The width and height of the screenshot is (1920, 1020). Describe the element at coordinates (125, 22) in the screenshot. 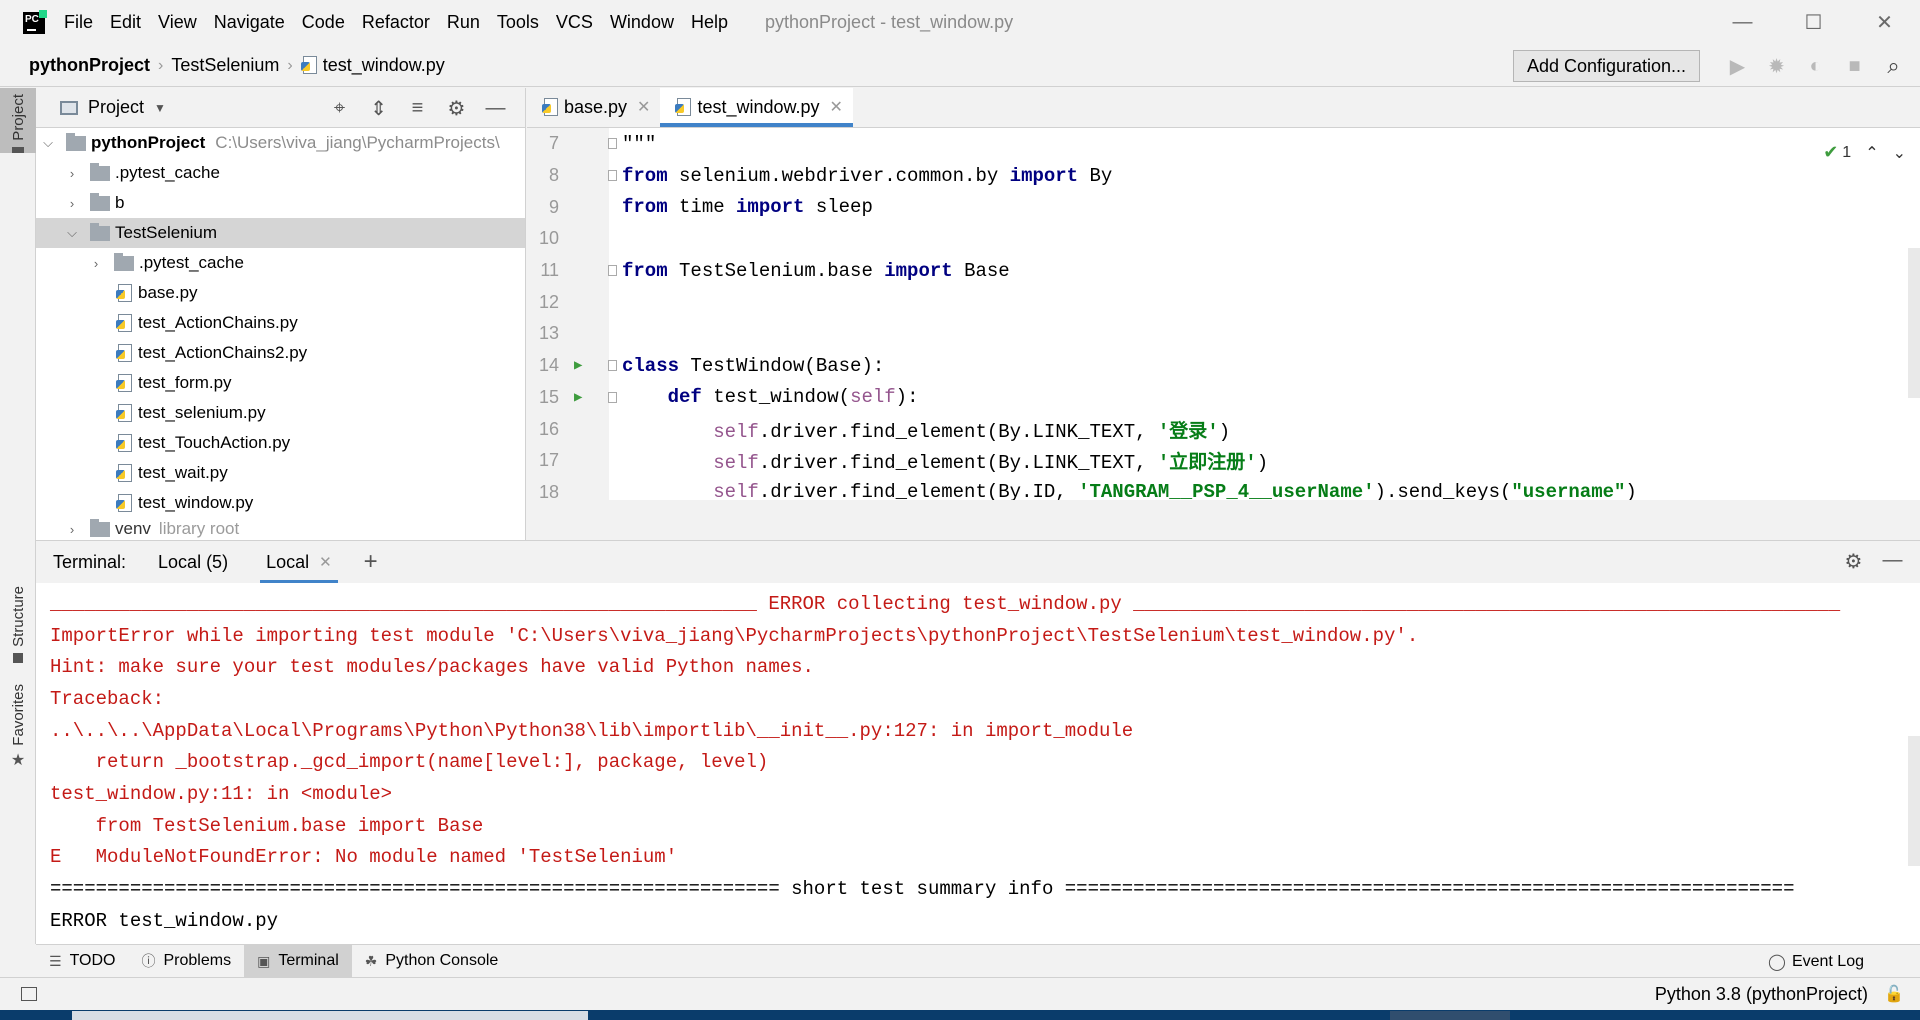

I see `menu-item-edit: Edit` at that location.